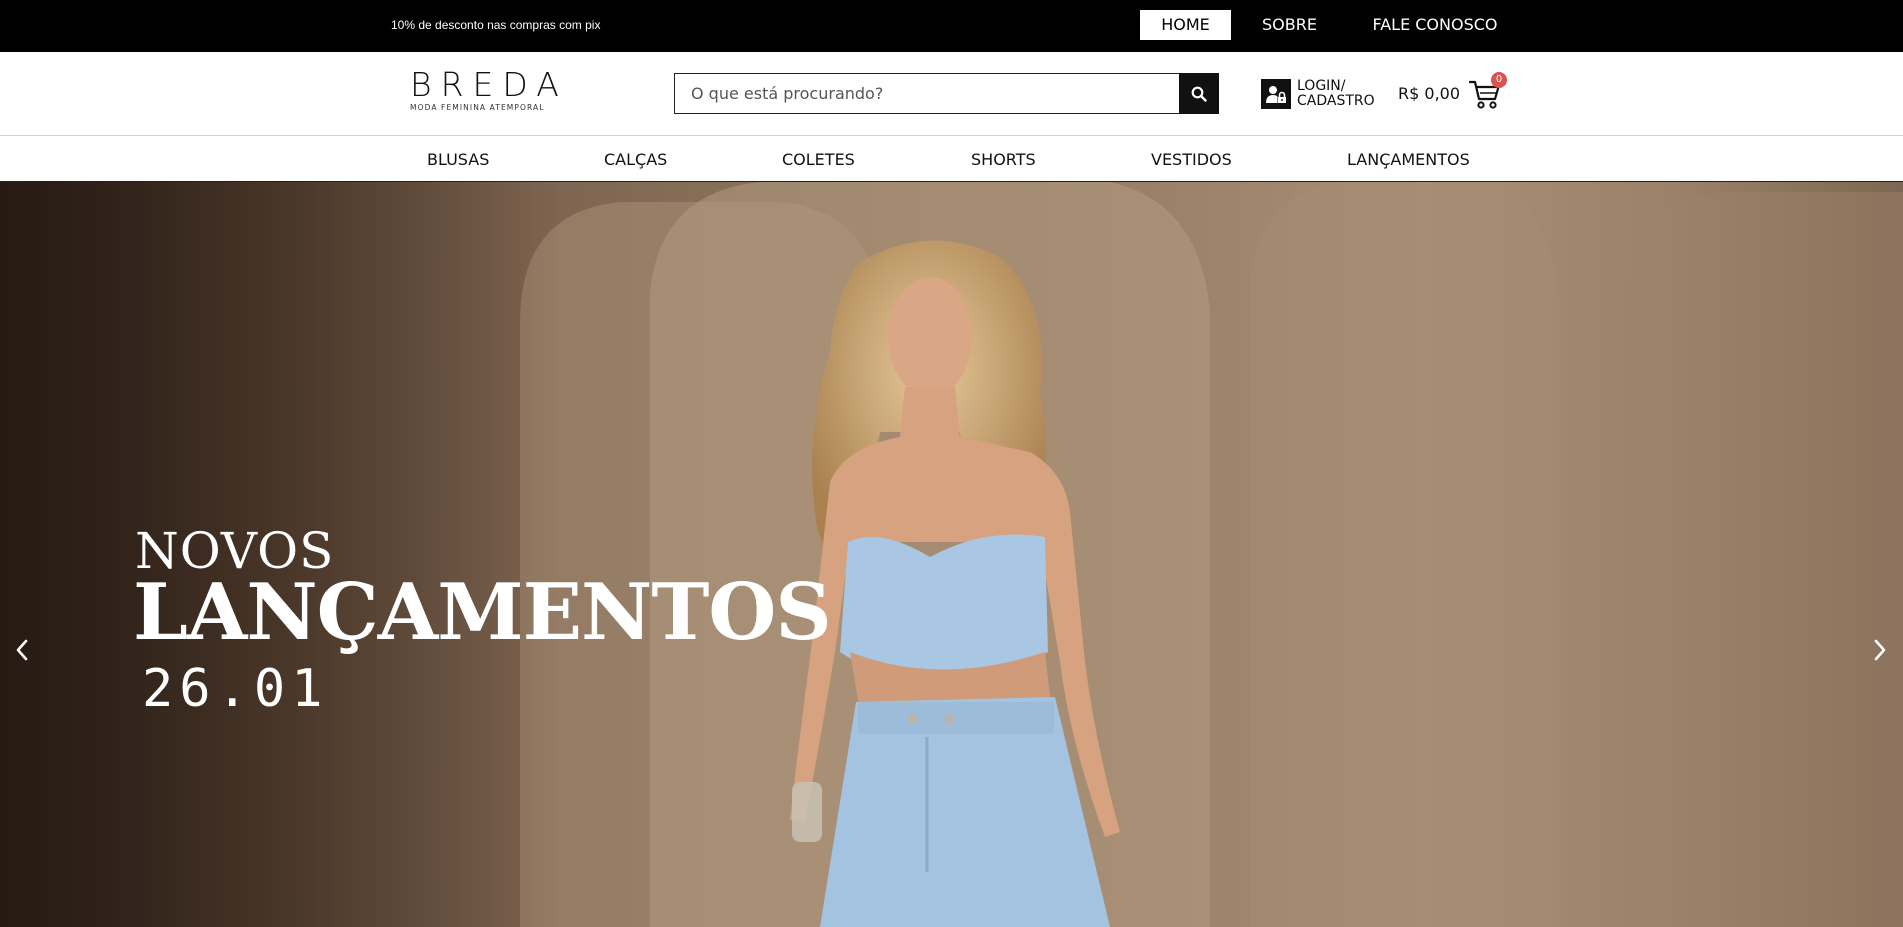  What do you see at coordinates (1191, 159) in the screenshot?
I see `category-vestidos: VESTIDOS` at bounding box center [1191, 159].